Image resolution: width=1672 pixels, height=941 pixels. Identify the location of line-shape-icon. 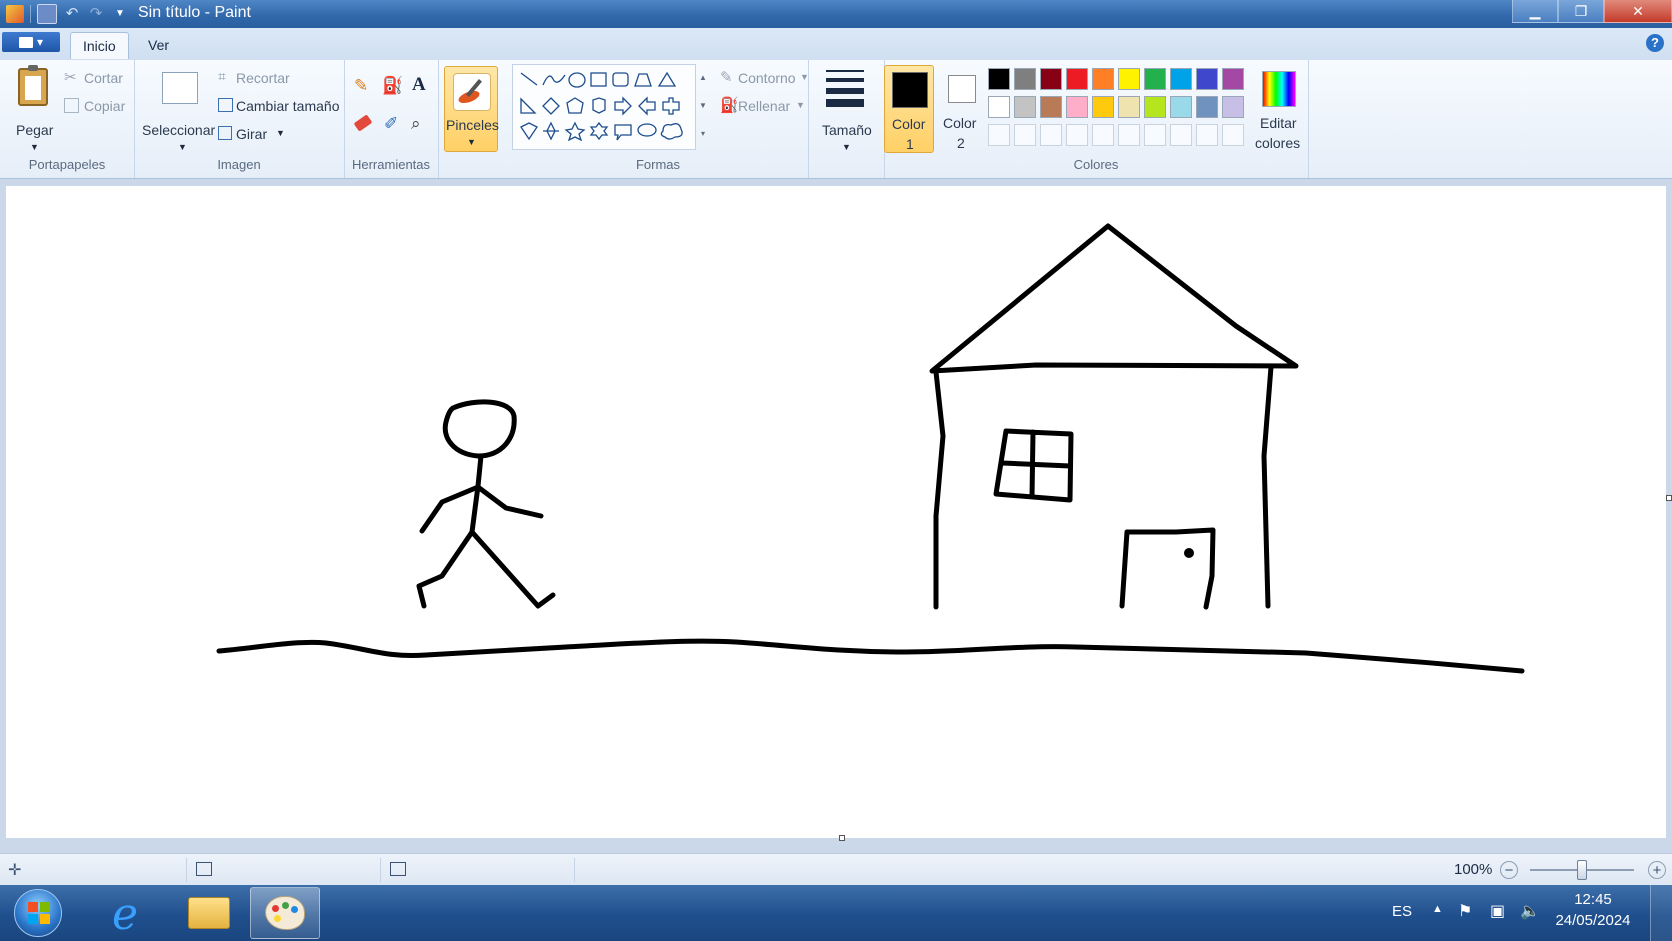
(529, 79).